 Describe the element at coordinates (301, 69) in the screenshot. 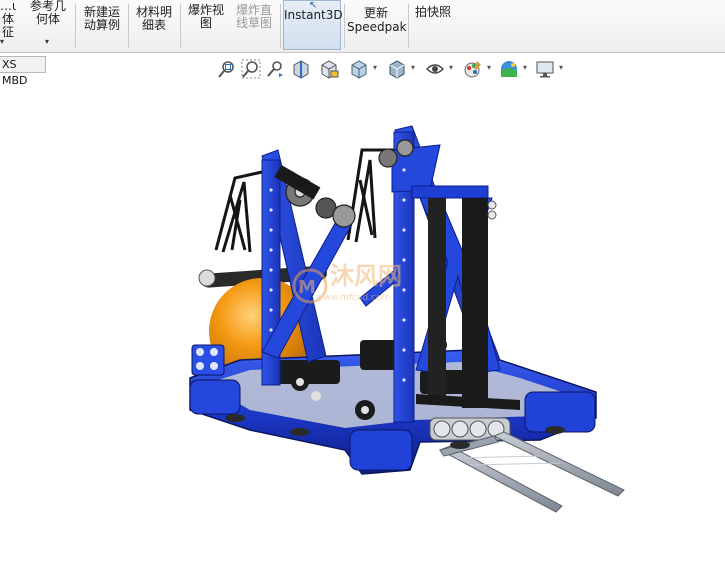

I see `section-view-icon` at that location.